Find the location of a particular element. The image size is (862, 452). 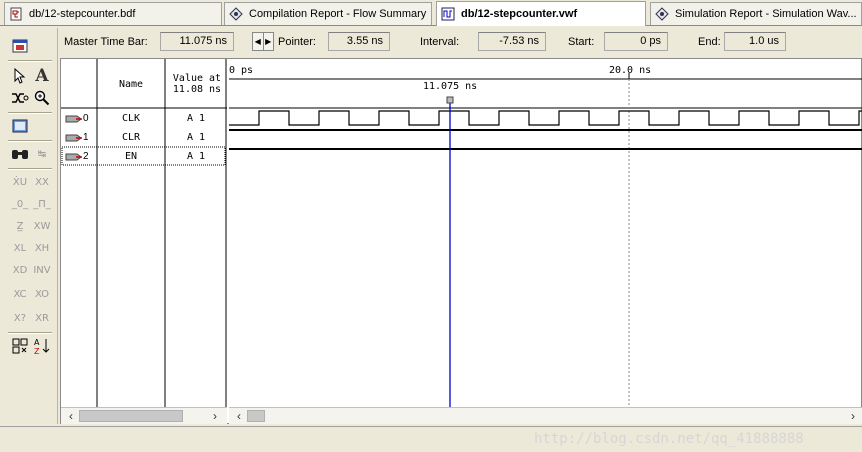

value-header-line-2: 11.08 ns is located at coordinates (197, 89).